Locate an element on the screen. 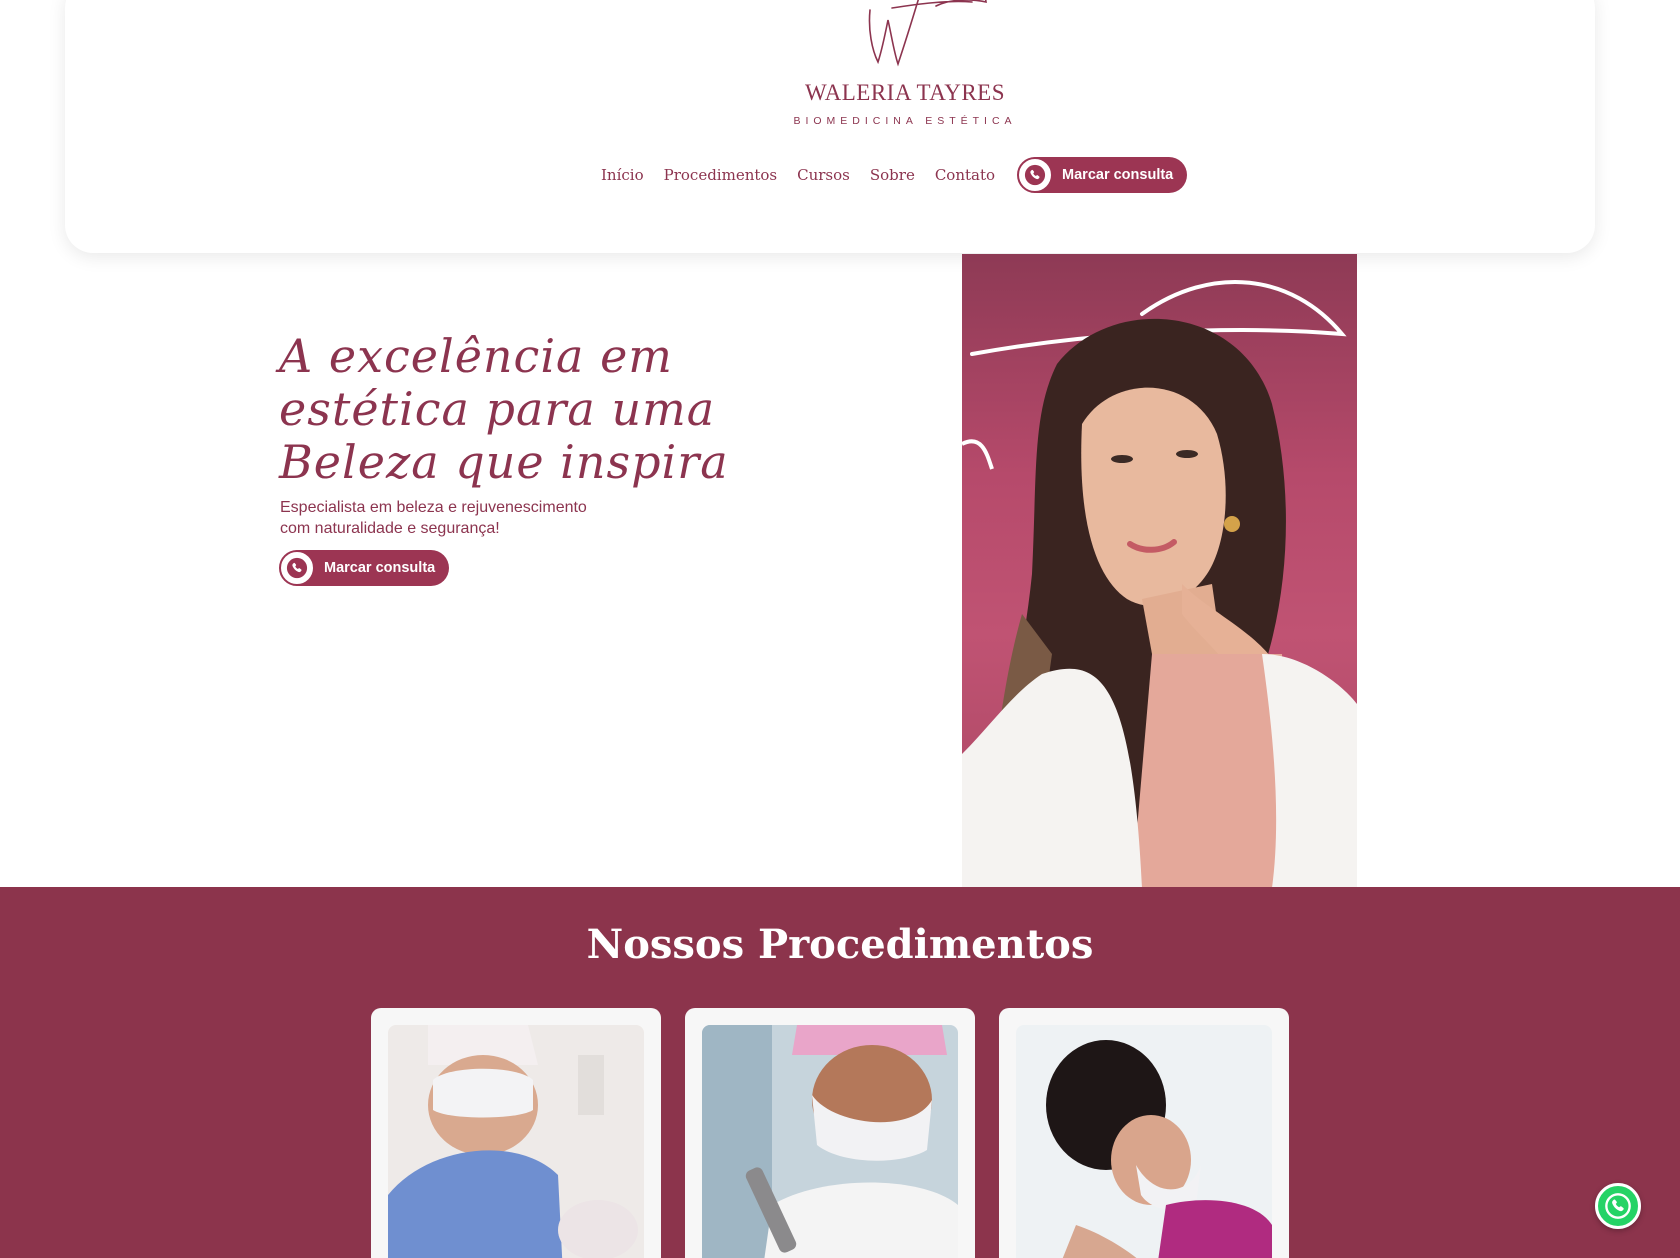  brand-logo: WALERIA TAYRES BIOMEDICINA ESTÉTICA is located at coordinates (905, 65).